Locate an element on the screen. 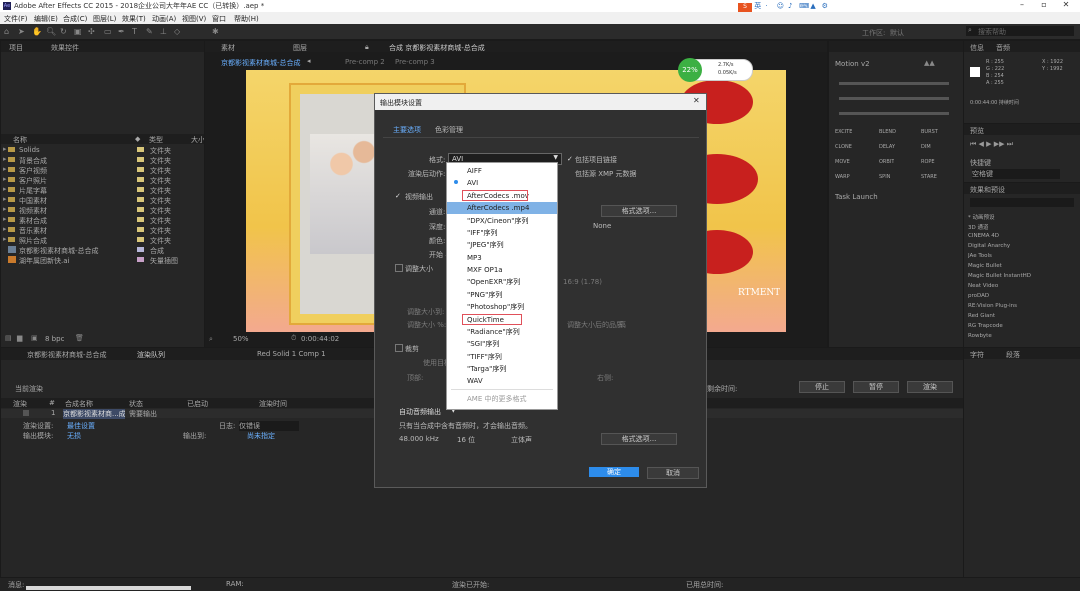 The width and height of the screenshot is (1080, 591). render-settings-value: 最佳设置 is located at coordinates (81, 426).